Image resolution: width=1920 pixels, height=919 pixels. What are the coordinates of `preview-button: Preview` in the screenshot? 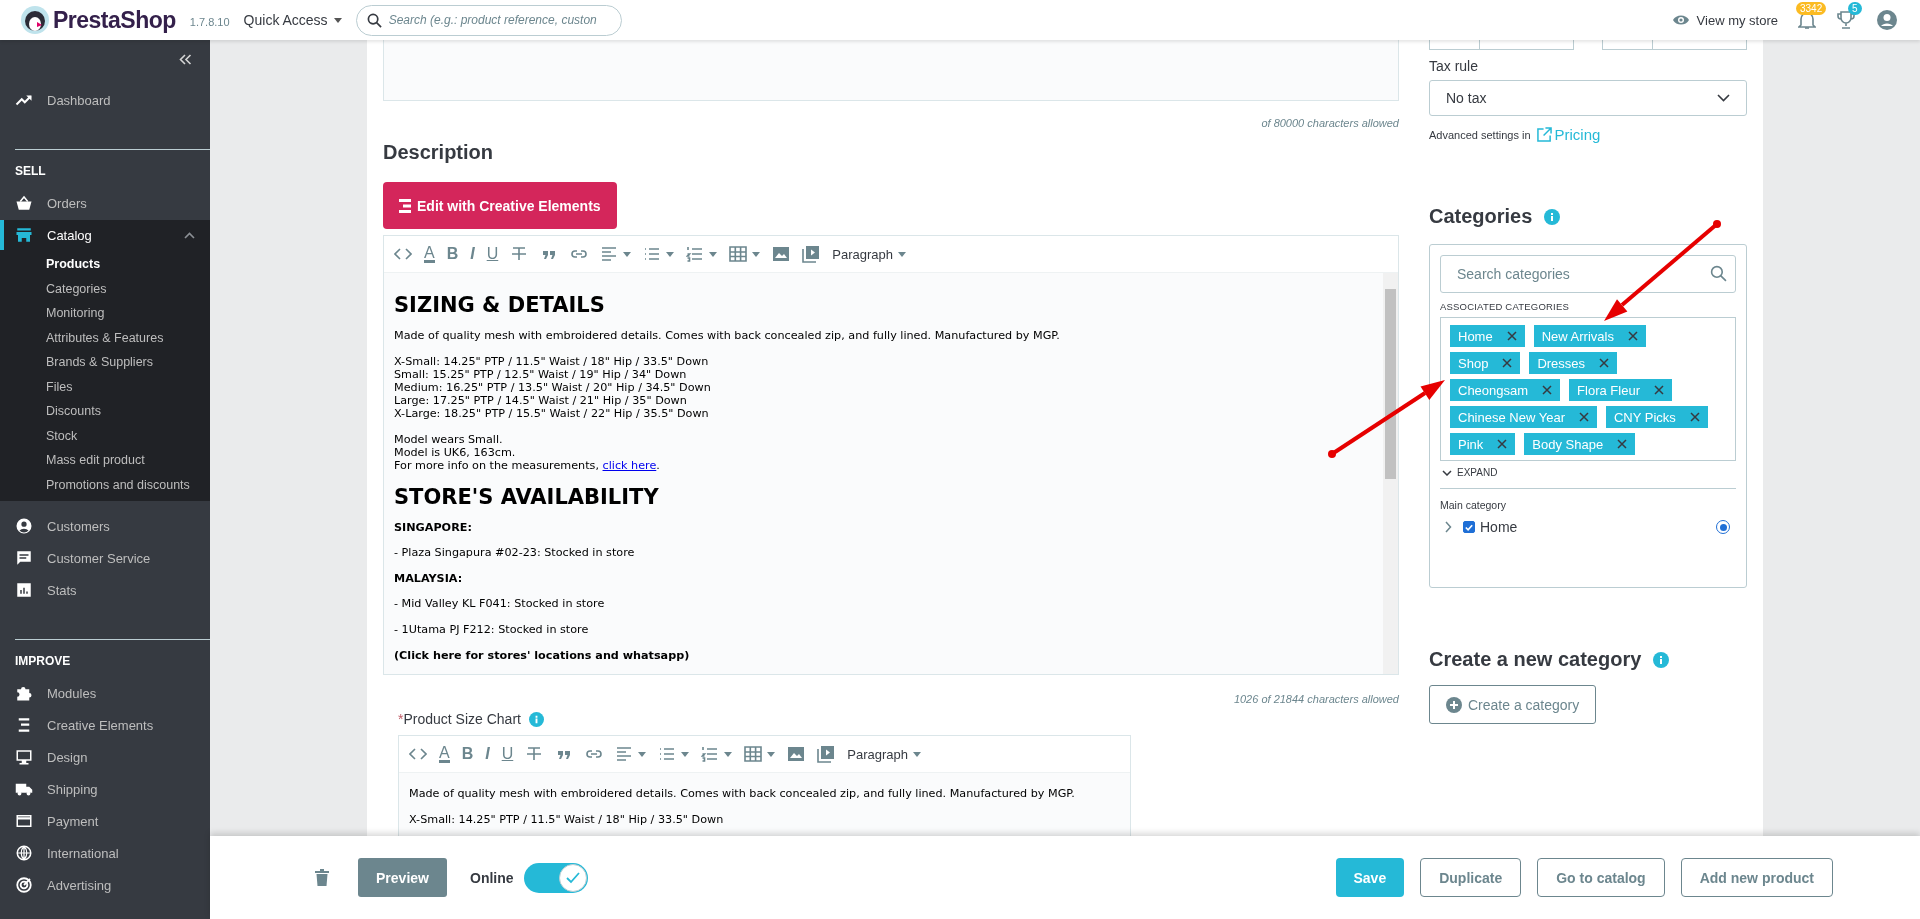 It's located at (402, 877).